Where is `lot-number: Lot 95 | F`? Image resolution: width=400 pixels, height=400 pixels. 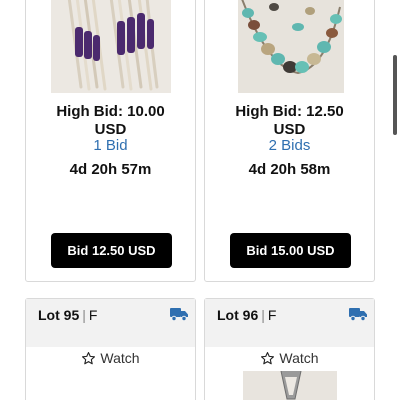
lot-number: Lot 95 | F is located at coordinates (67, 315).